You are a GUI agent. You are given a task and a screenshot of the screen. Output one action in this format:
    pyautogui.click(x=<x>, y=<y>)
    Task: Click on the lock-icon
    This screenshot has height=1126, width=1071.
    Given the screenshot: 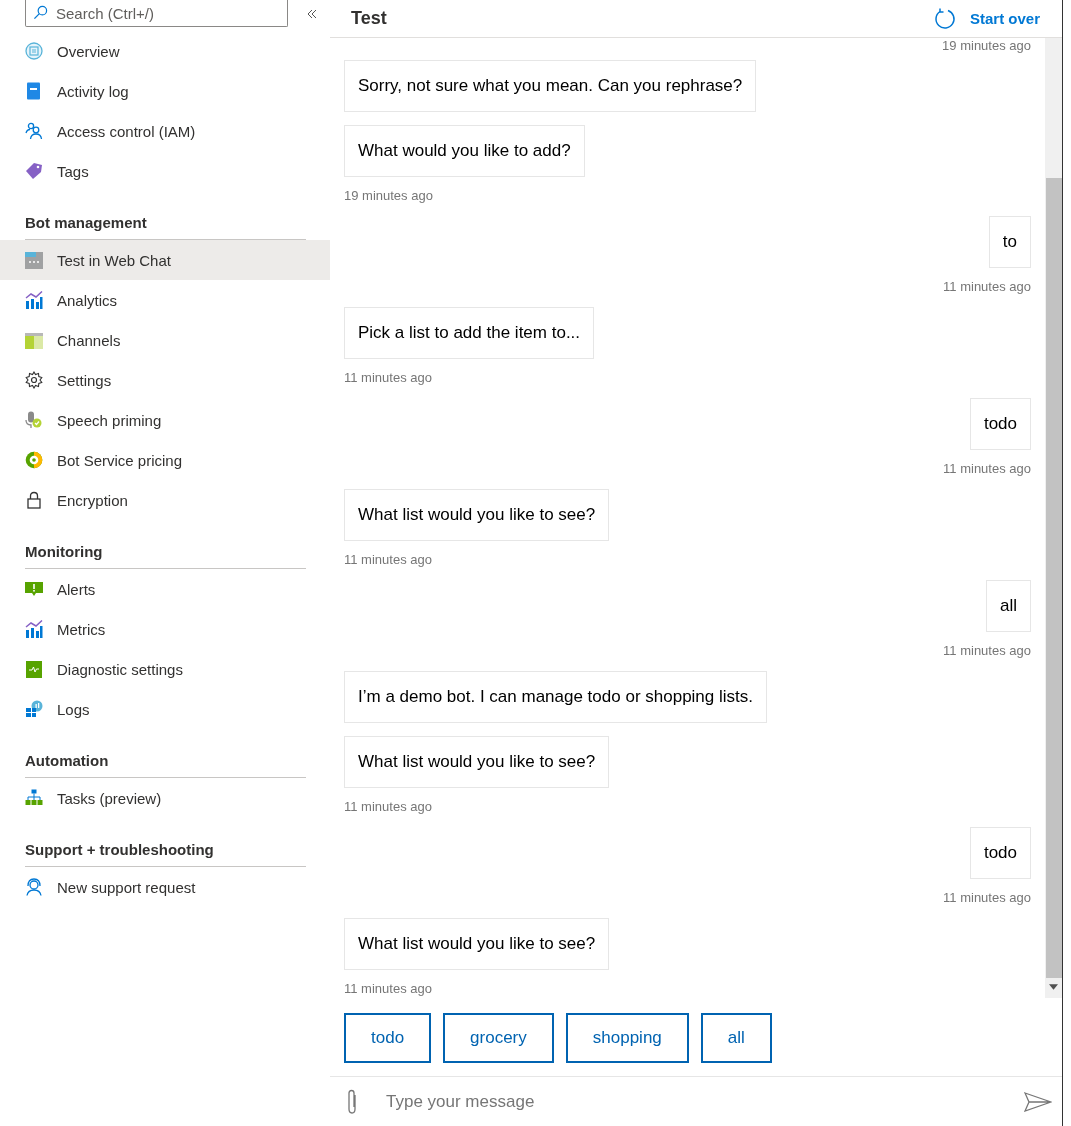 What is the action you would take?
    pyautogui.click(x=34, y=500)
    